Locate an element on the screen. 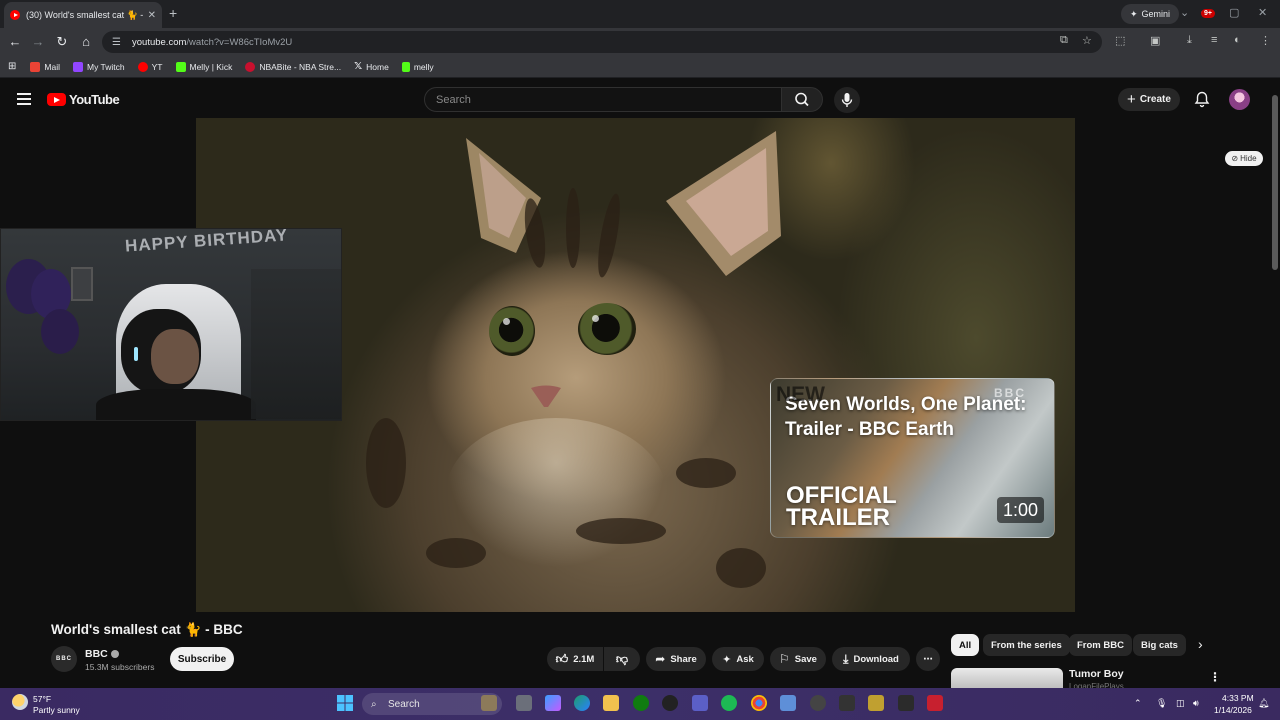  cast-icon: ⧉ is located at coordinates (1064, 40).